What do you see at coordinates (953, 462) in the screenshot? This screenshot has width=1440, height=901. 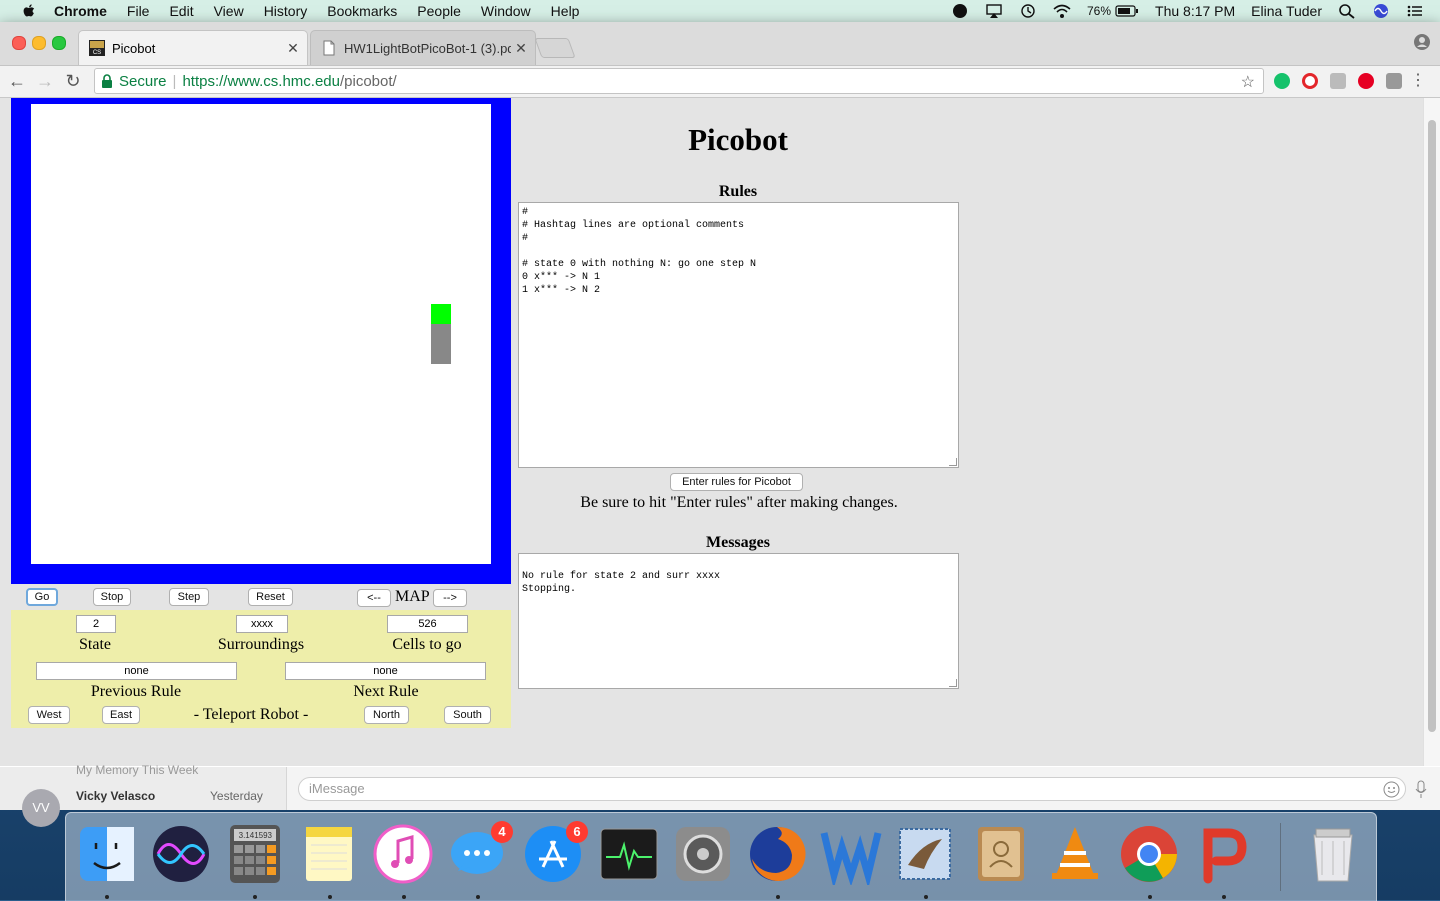 I see `rules-resize-handle` at bounding box center [953, 462].